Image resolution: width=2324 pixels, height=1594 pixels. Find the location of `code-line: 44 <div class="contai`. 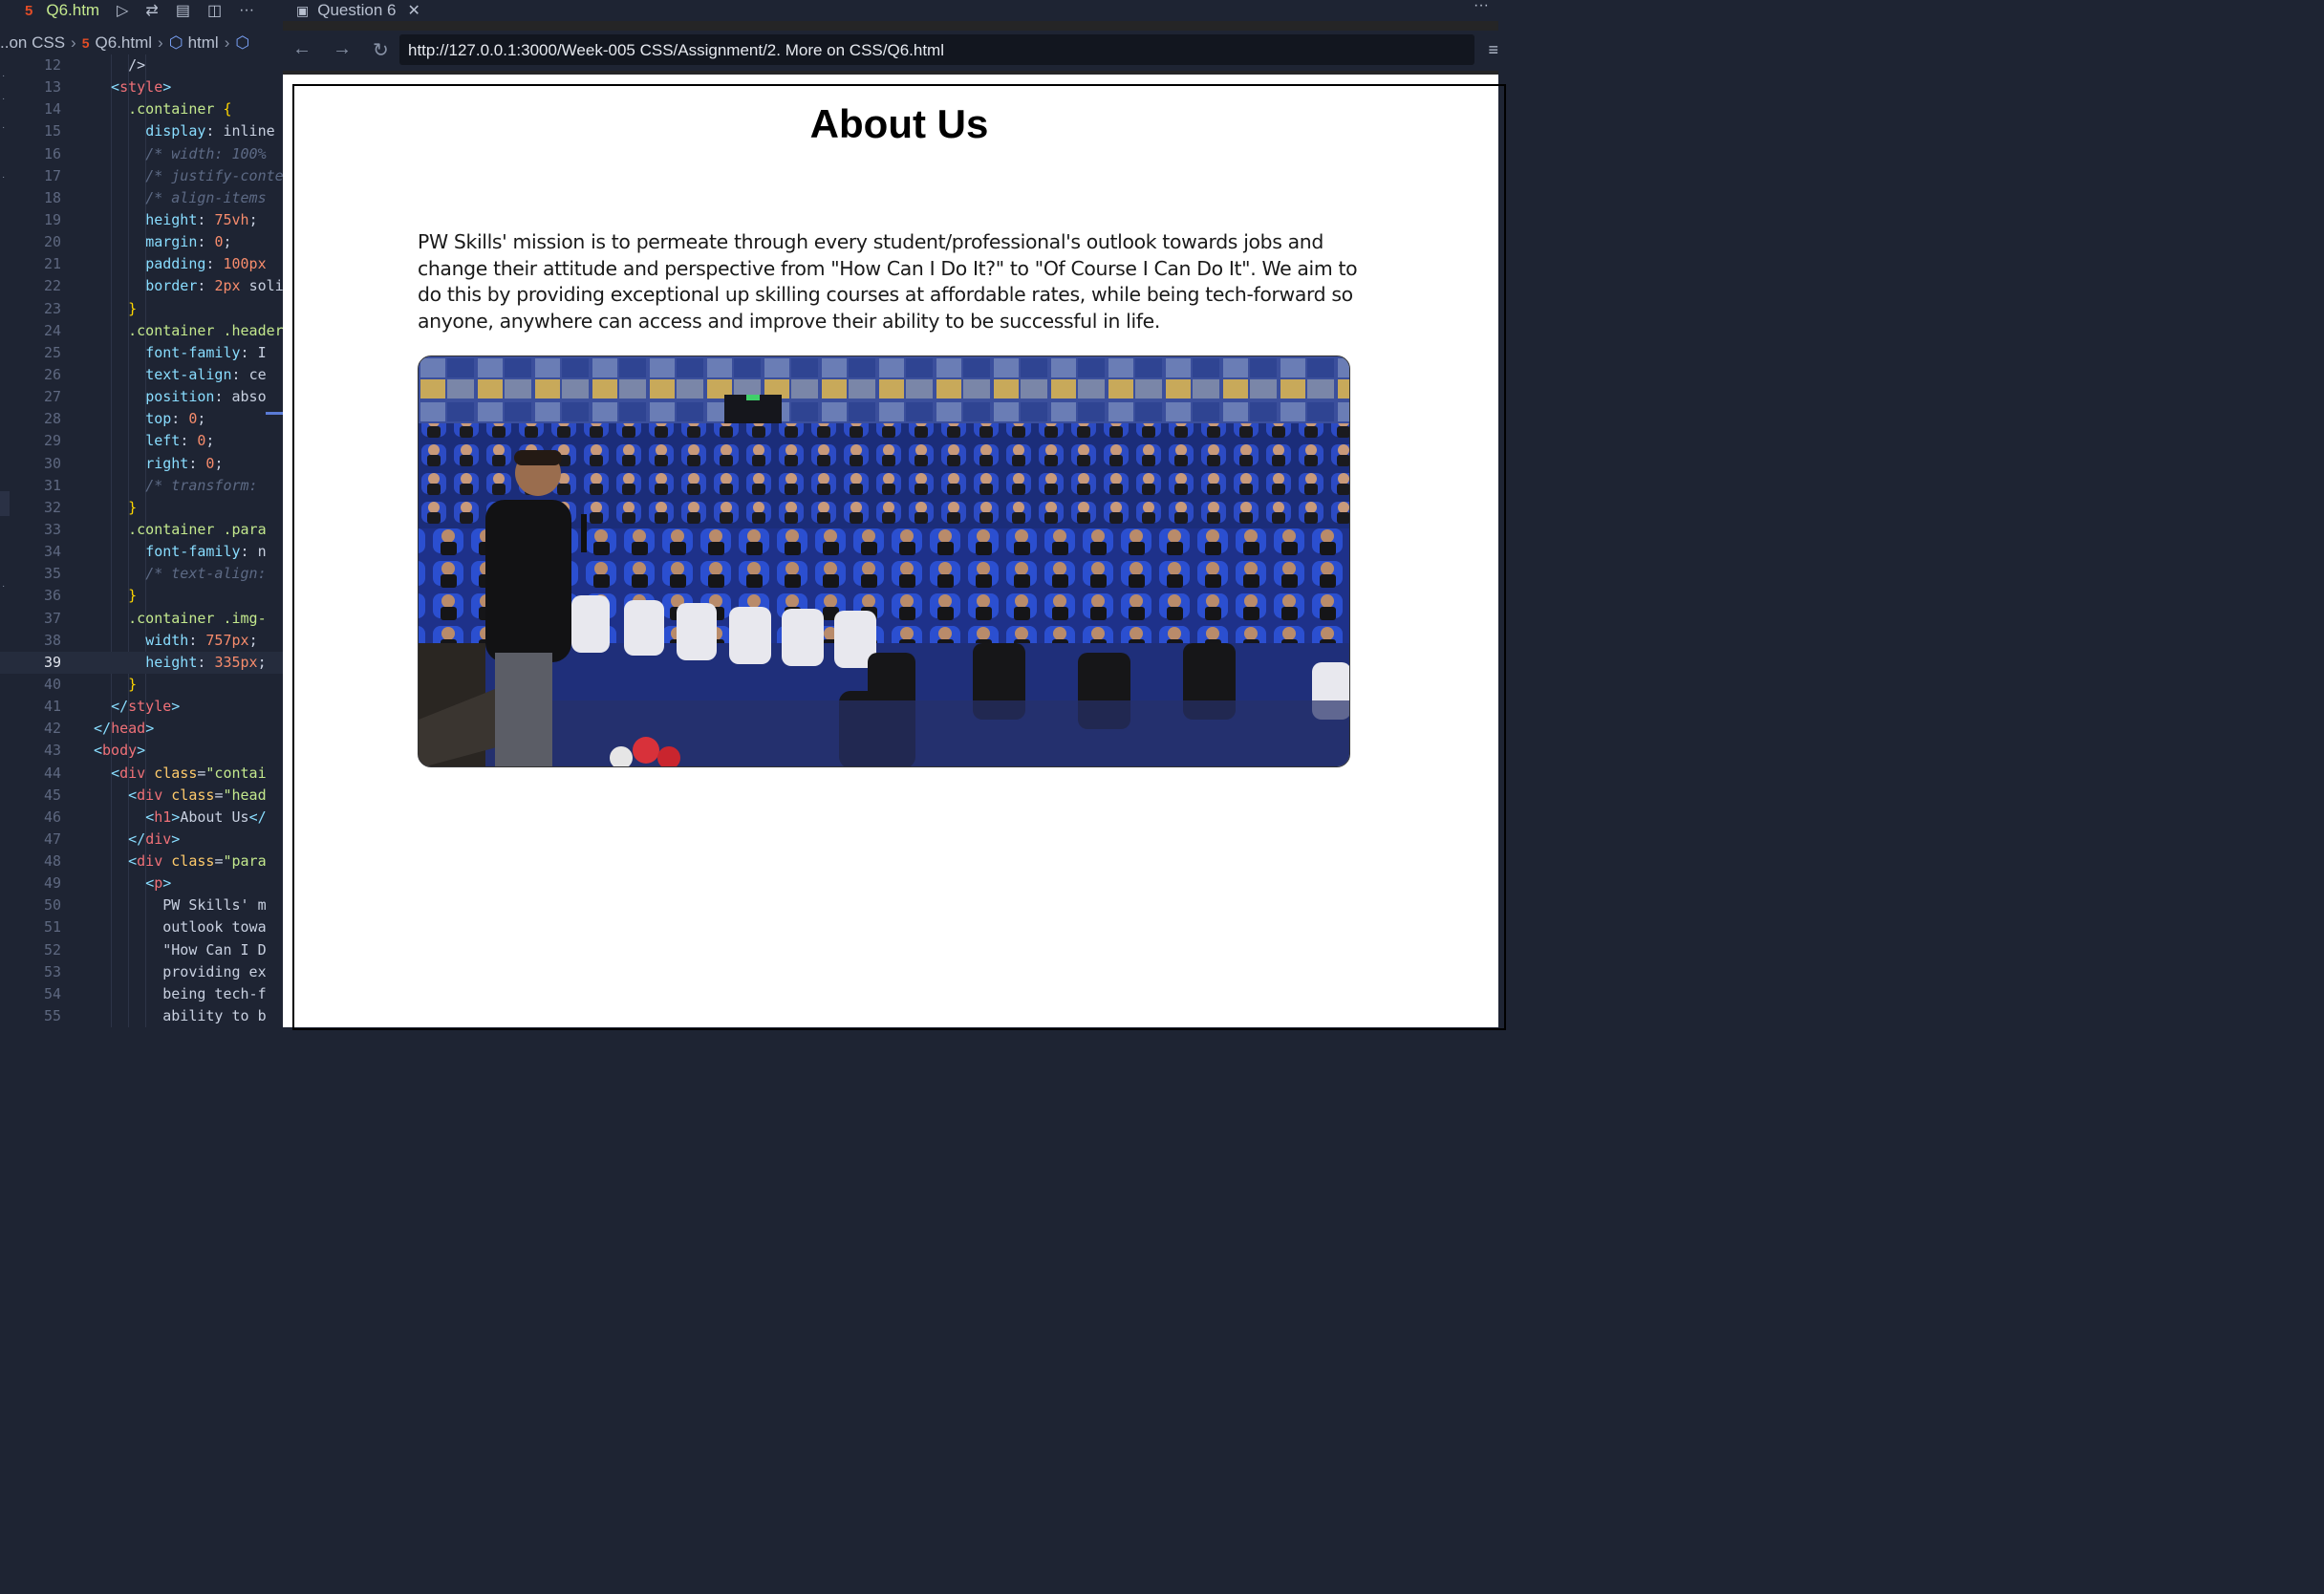

code-line: 44 <div class="contai is located at coordinates (141, 774).